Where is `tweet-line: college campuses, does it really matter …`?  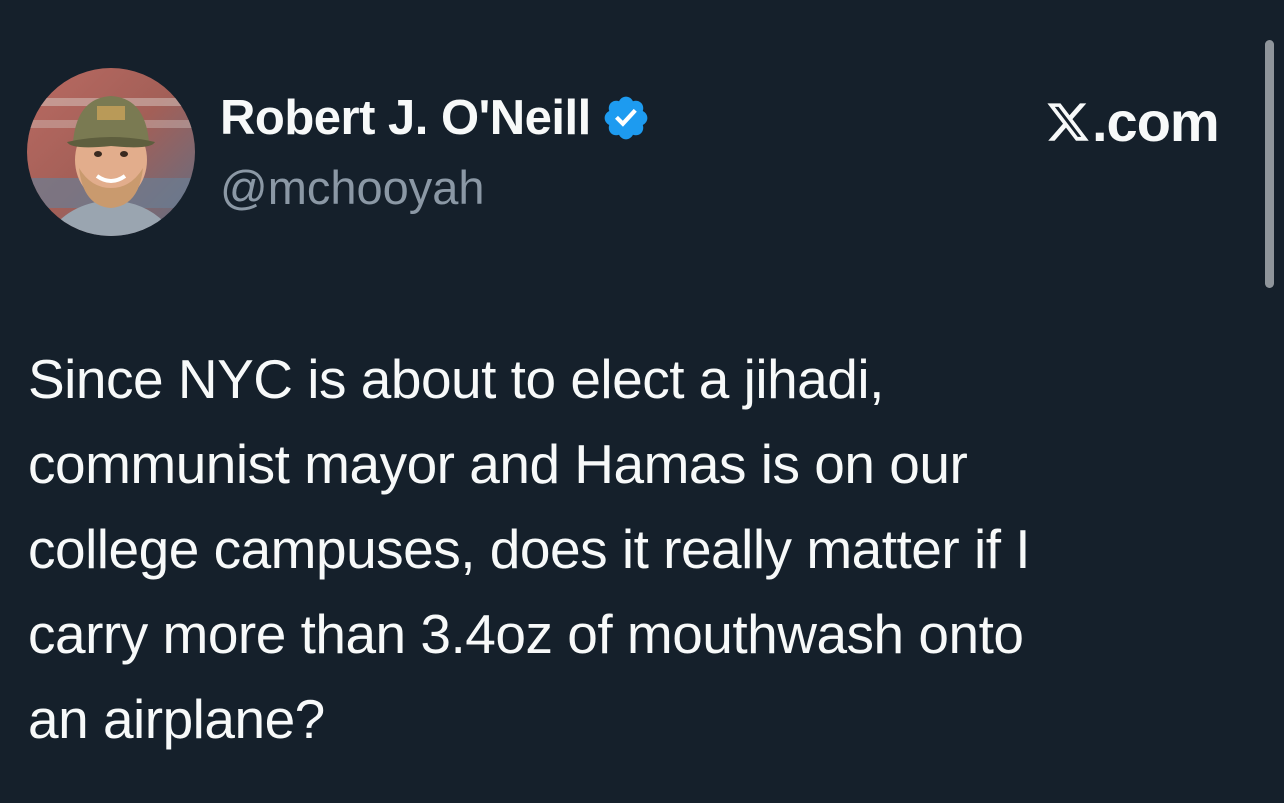
tweet-line: college campuses, does it really matter … is located at coordinates (529, 549).